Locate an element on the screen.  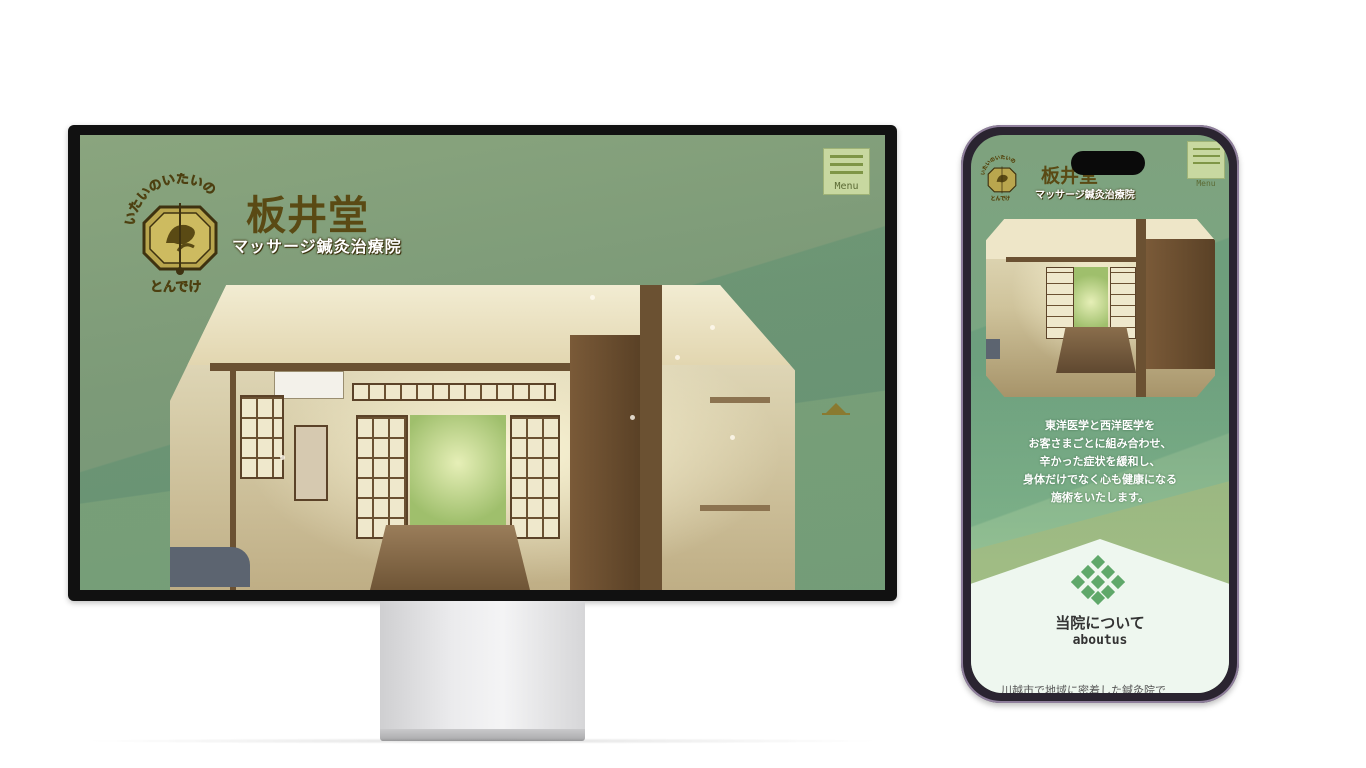
lead-line: 身体だけでなく心も健康になる is located at coordinates (1100, 479).